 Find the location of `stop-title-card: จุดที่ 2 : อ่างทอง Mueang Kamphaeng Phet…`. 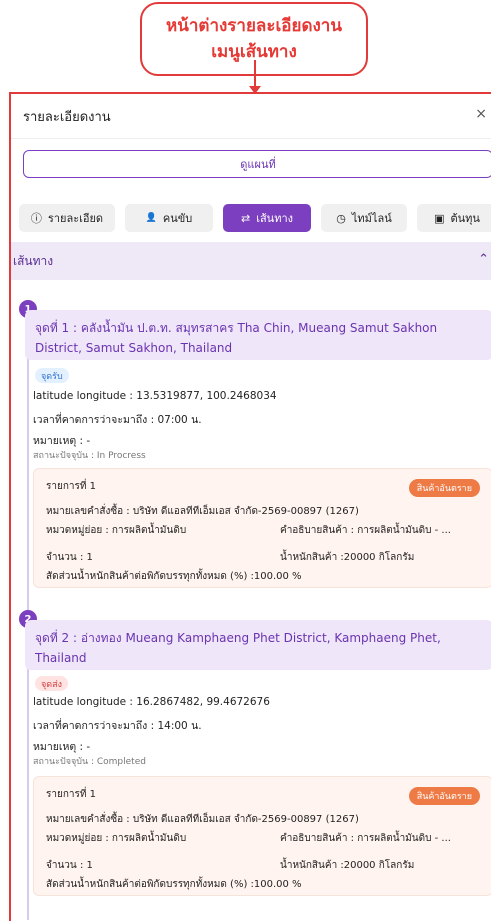

stop-title-card: จุดที่ 2 : อ่างทอง Mueang Kamphaeng Phet… is located at coordinates (258, 645).